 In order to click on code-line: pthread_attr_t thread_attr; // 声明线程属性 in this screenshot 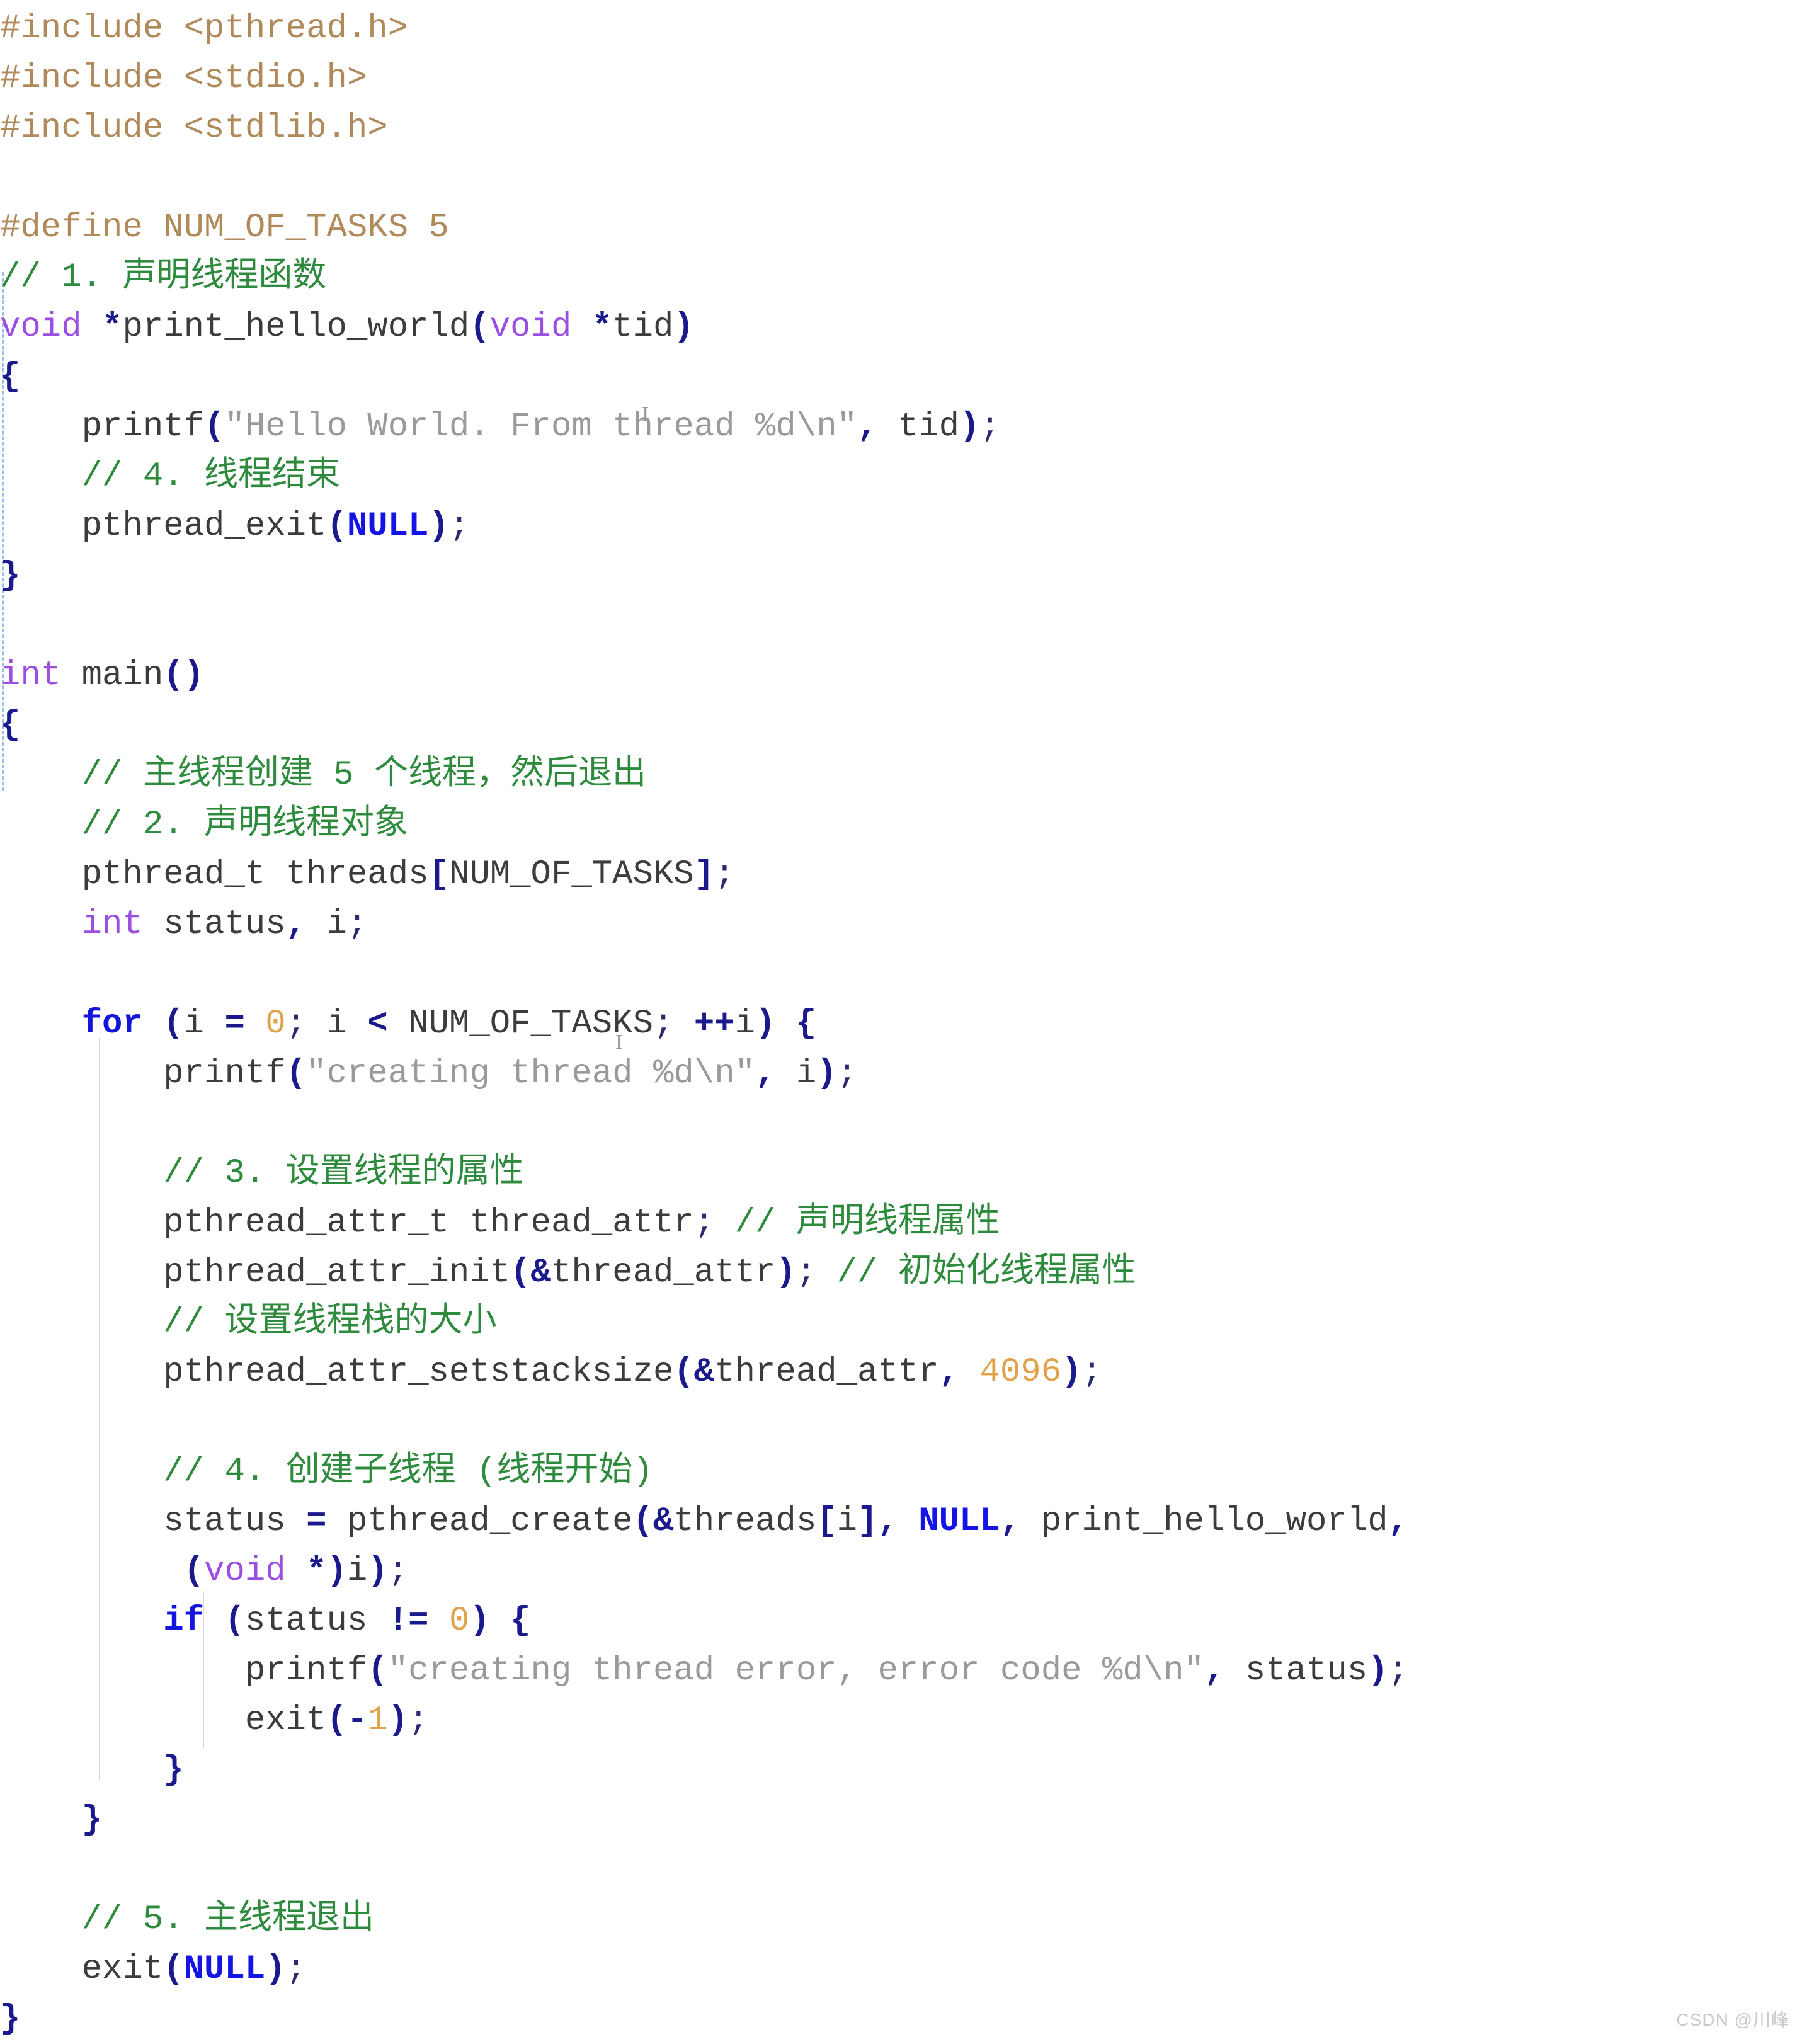, I will do `click(901, 1223)`.